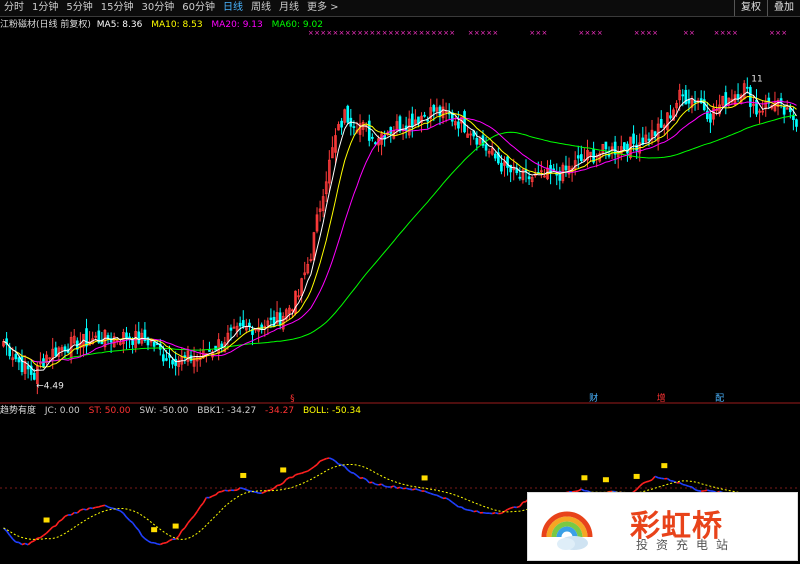 The height and width of the screenshot is (564, 800). Describe the element at coordinates (45, 25) in the screenshot. I see `stock-label: 江粉磁材(日线 前复权)` at that location.